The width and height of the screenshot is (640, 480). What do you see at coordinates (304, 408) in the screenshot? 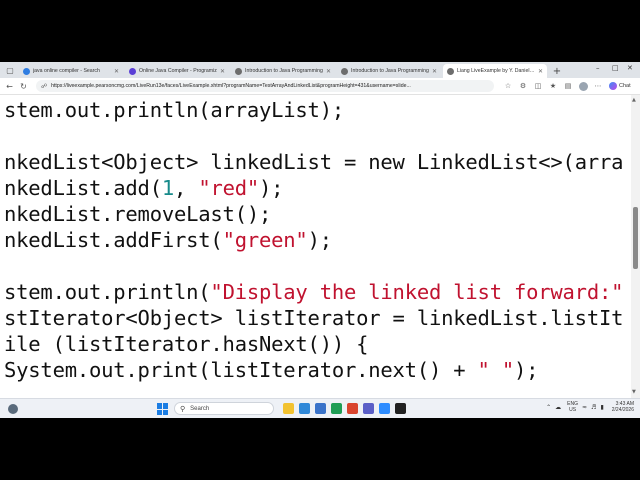
I see `edge-icon` at bounding box center [304, 408].